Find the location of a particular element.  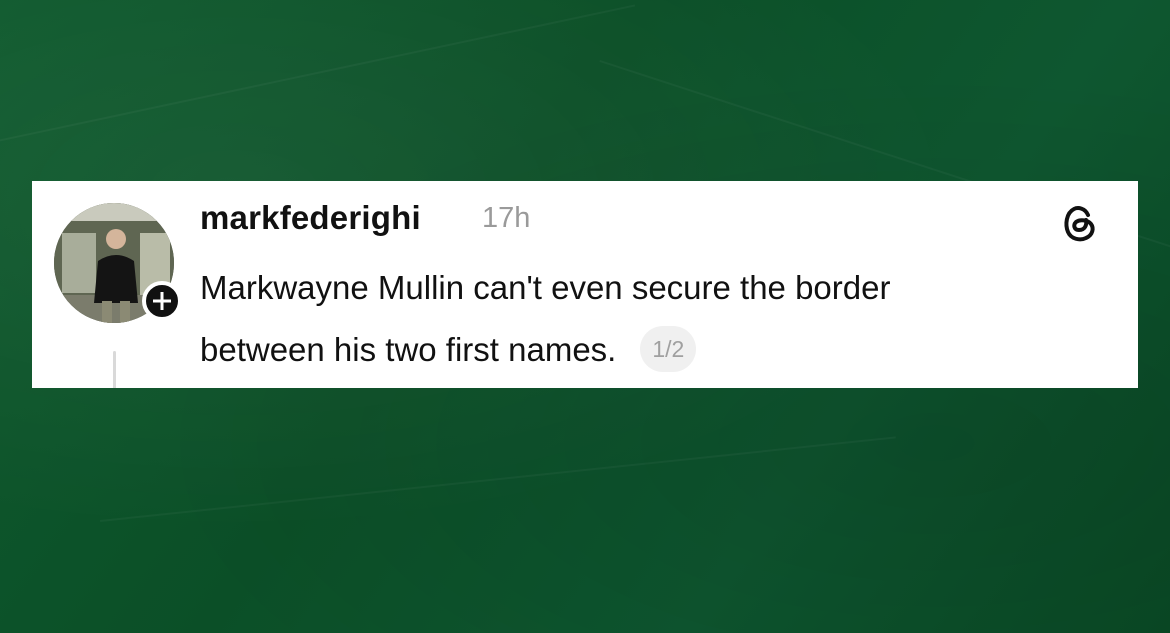

username-link: markfederighi is located at coordinates (310, 218).